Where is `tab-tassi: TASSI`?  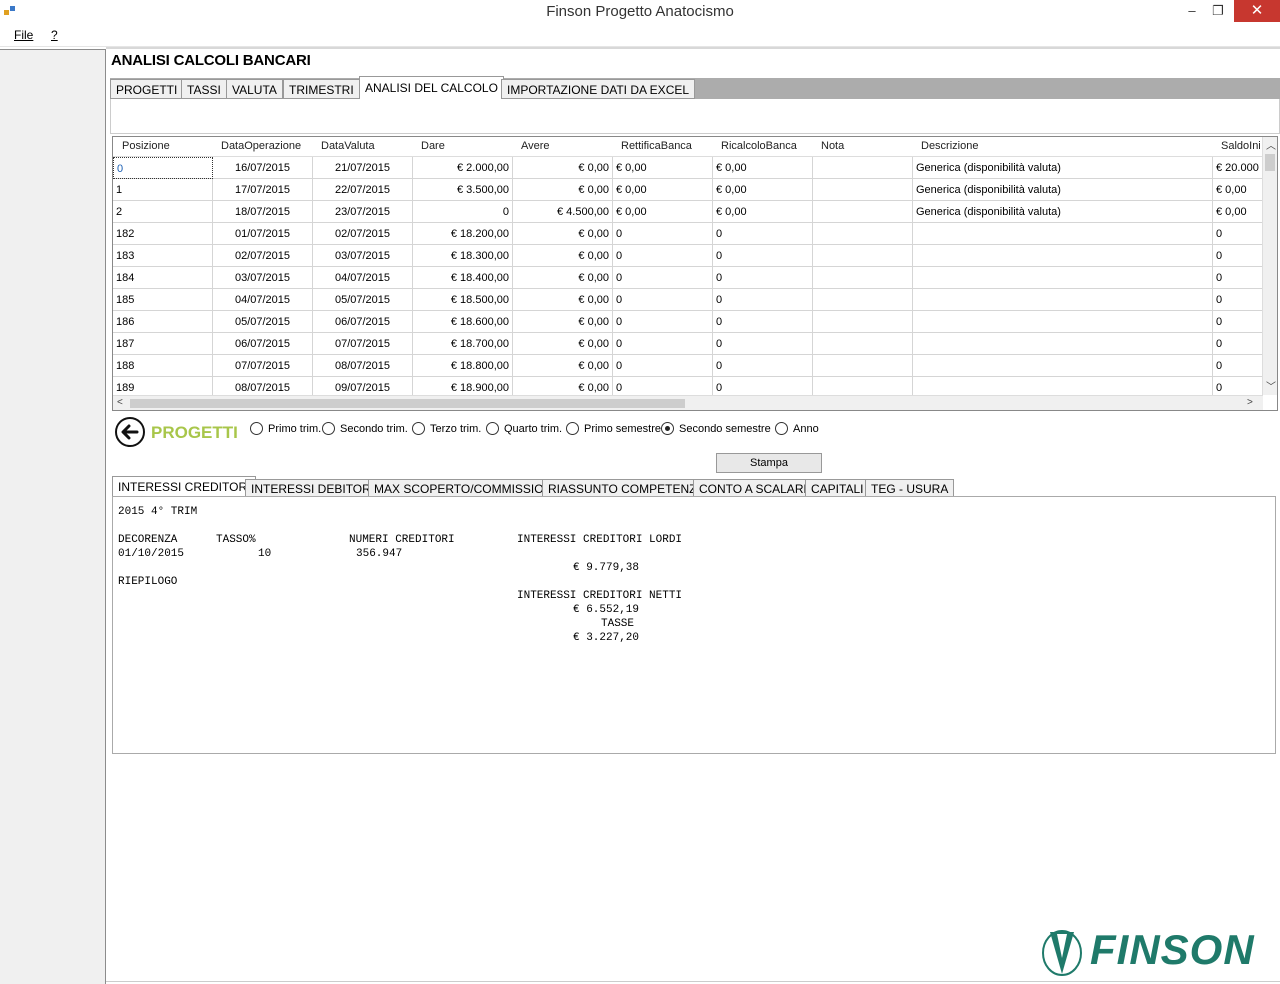
tab-tassi: TASSI is located at coordinates (204, 89).